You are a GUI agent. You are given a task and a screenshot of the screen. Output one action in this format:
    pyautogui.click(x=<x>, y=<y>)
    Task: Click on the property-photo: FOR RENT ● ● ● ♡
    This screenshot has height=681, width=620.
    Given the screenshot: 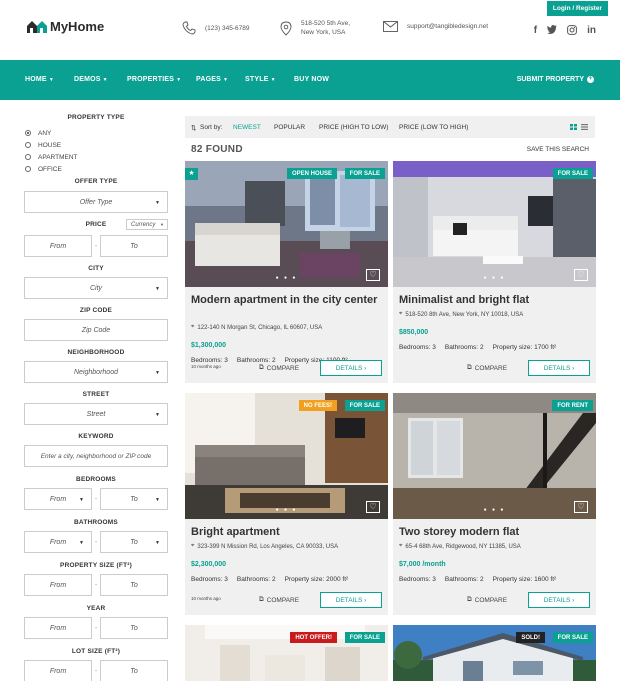 What is the action you would take?
    pyautogui.click(x=494, y=456)
    